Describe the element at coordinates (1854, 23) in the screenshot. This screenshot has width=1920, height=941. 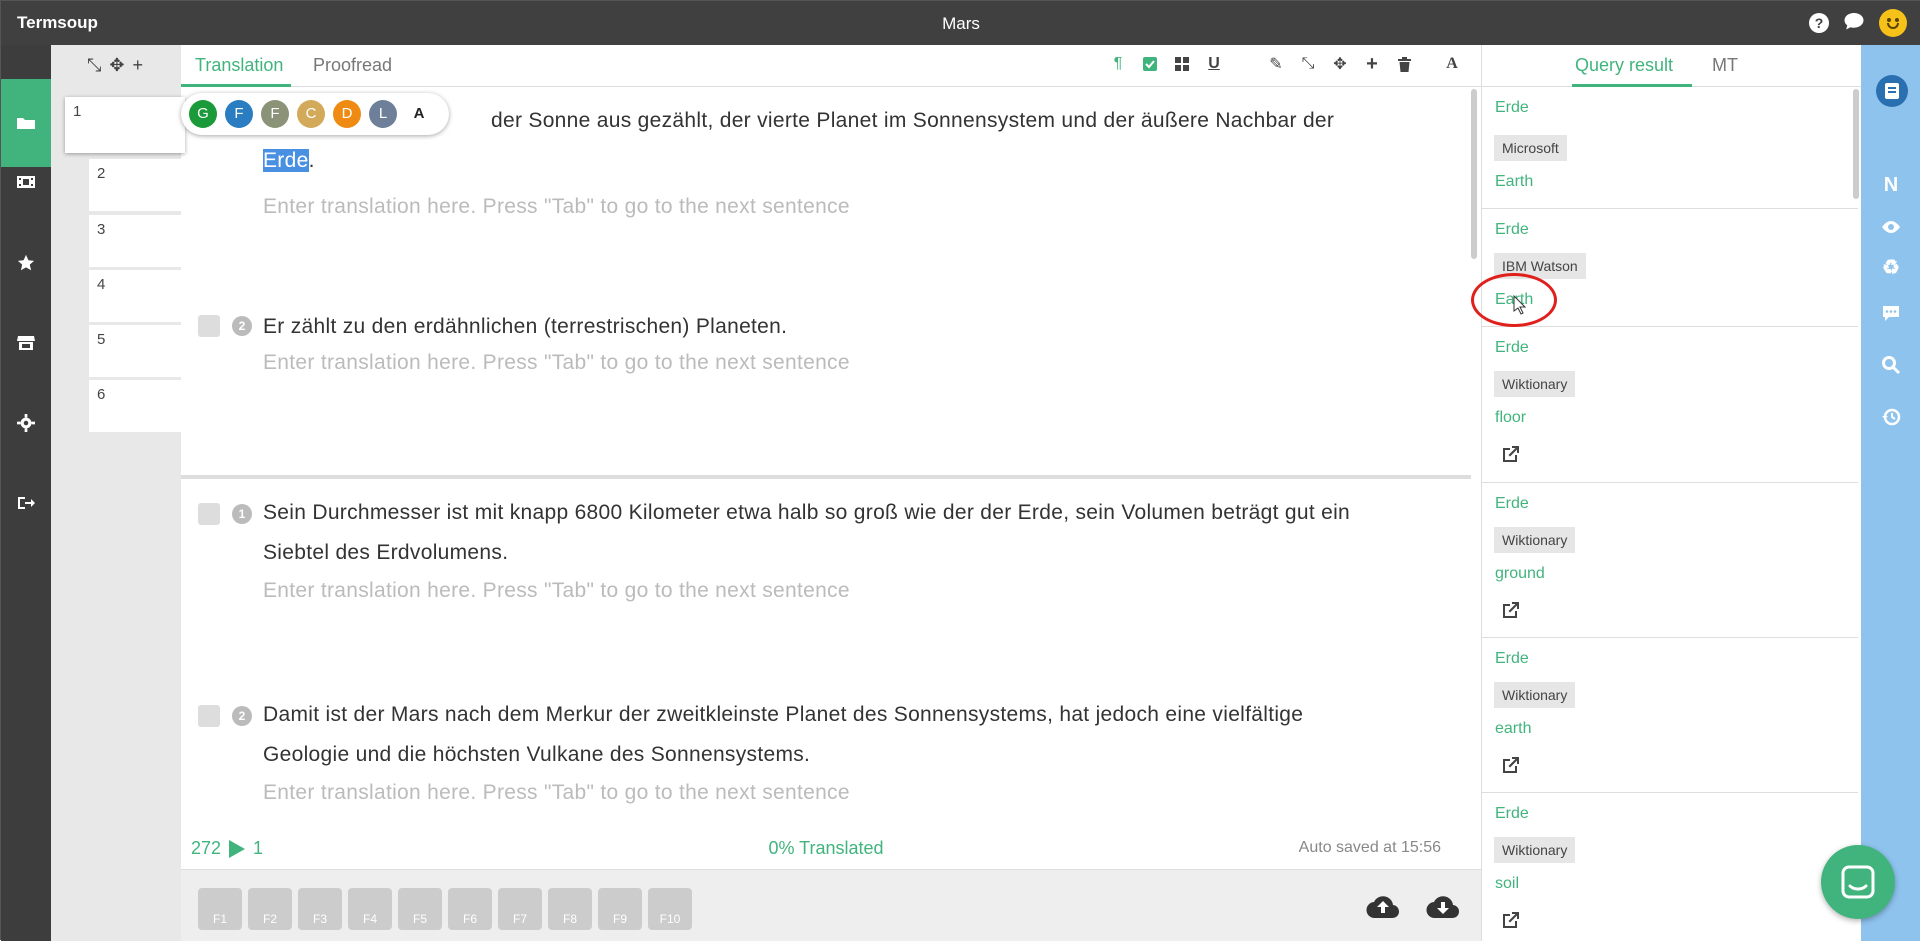
I see `chat-icon` at that location.